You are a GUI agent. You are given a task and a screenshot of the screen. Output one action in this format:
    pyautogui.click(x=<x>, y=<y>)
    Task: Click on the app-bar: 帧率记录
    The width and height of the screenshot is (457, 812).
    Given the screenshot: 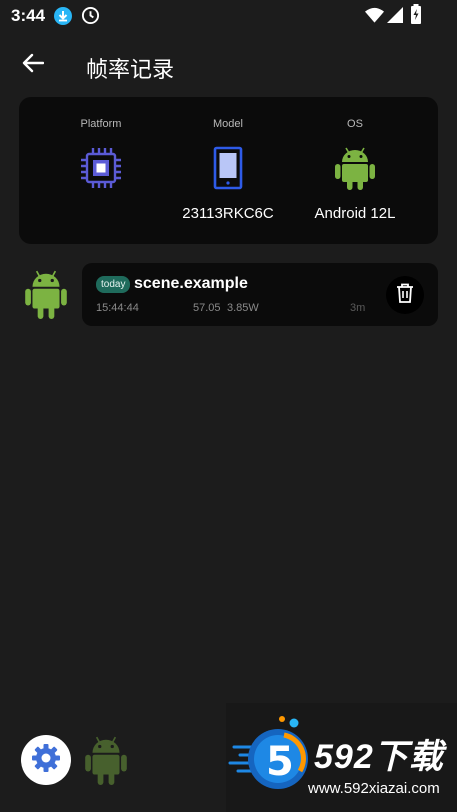 What is the action you would take?
    pyautogui.click(x=228, y=65)
    